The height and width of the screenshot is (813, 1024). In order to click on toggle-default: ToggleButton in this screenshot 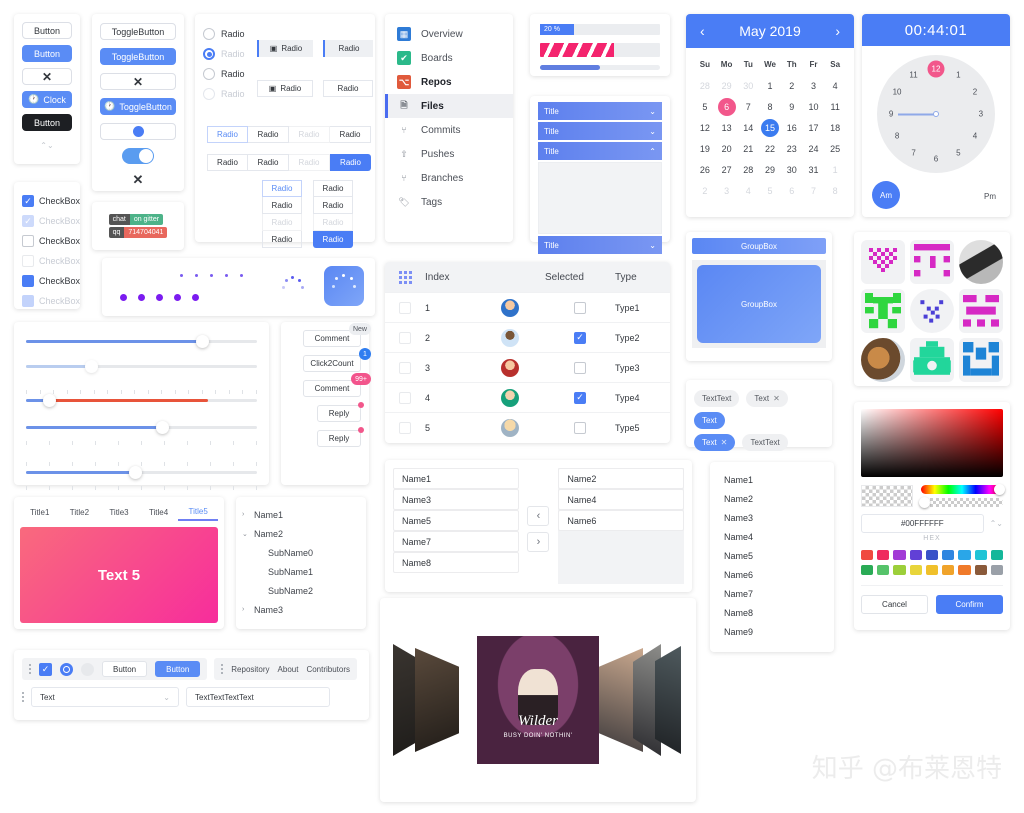, I will do `click(138, 31)`.